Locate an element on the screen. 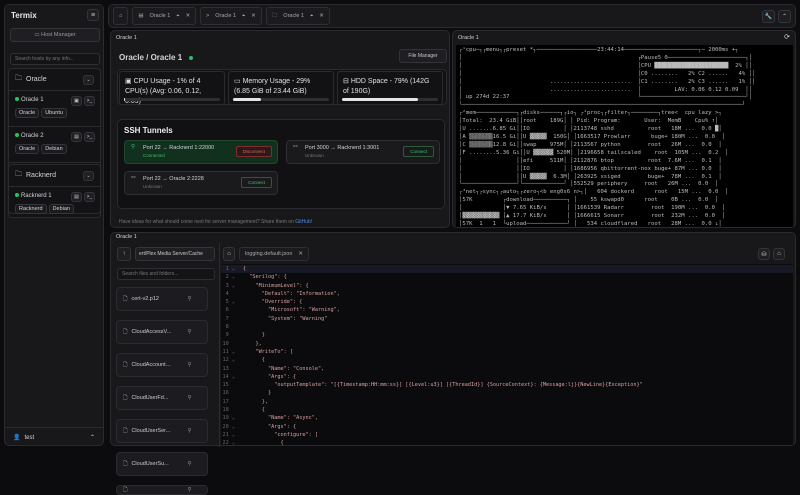 The width and height of the screenshot is (800, 495). cpu-bar is located at coordinates (172, 99).